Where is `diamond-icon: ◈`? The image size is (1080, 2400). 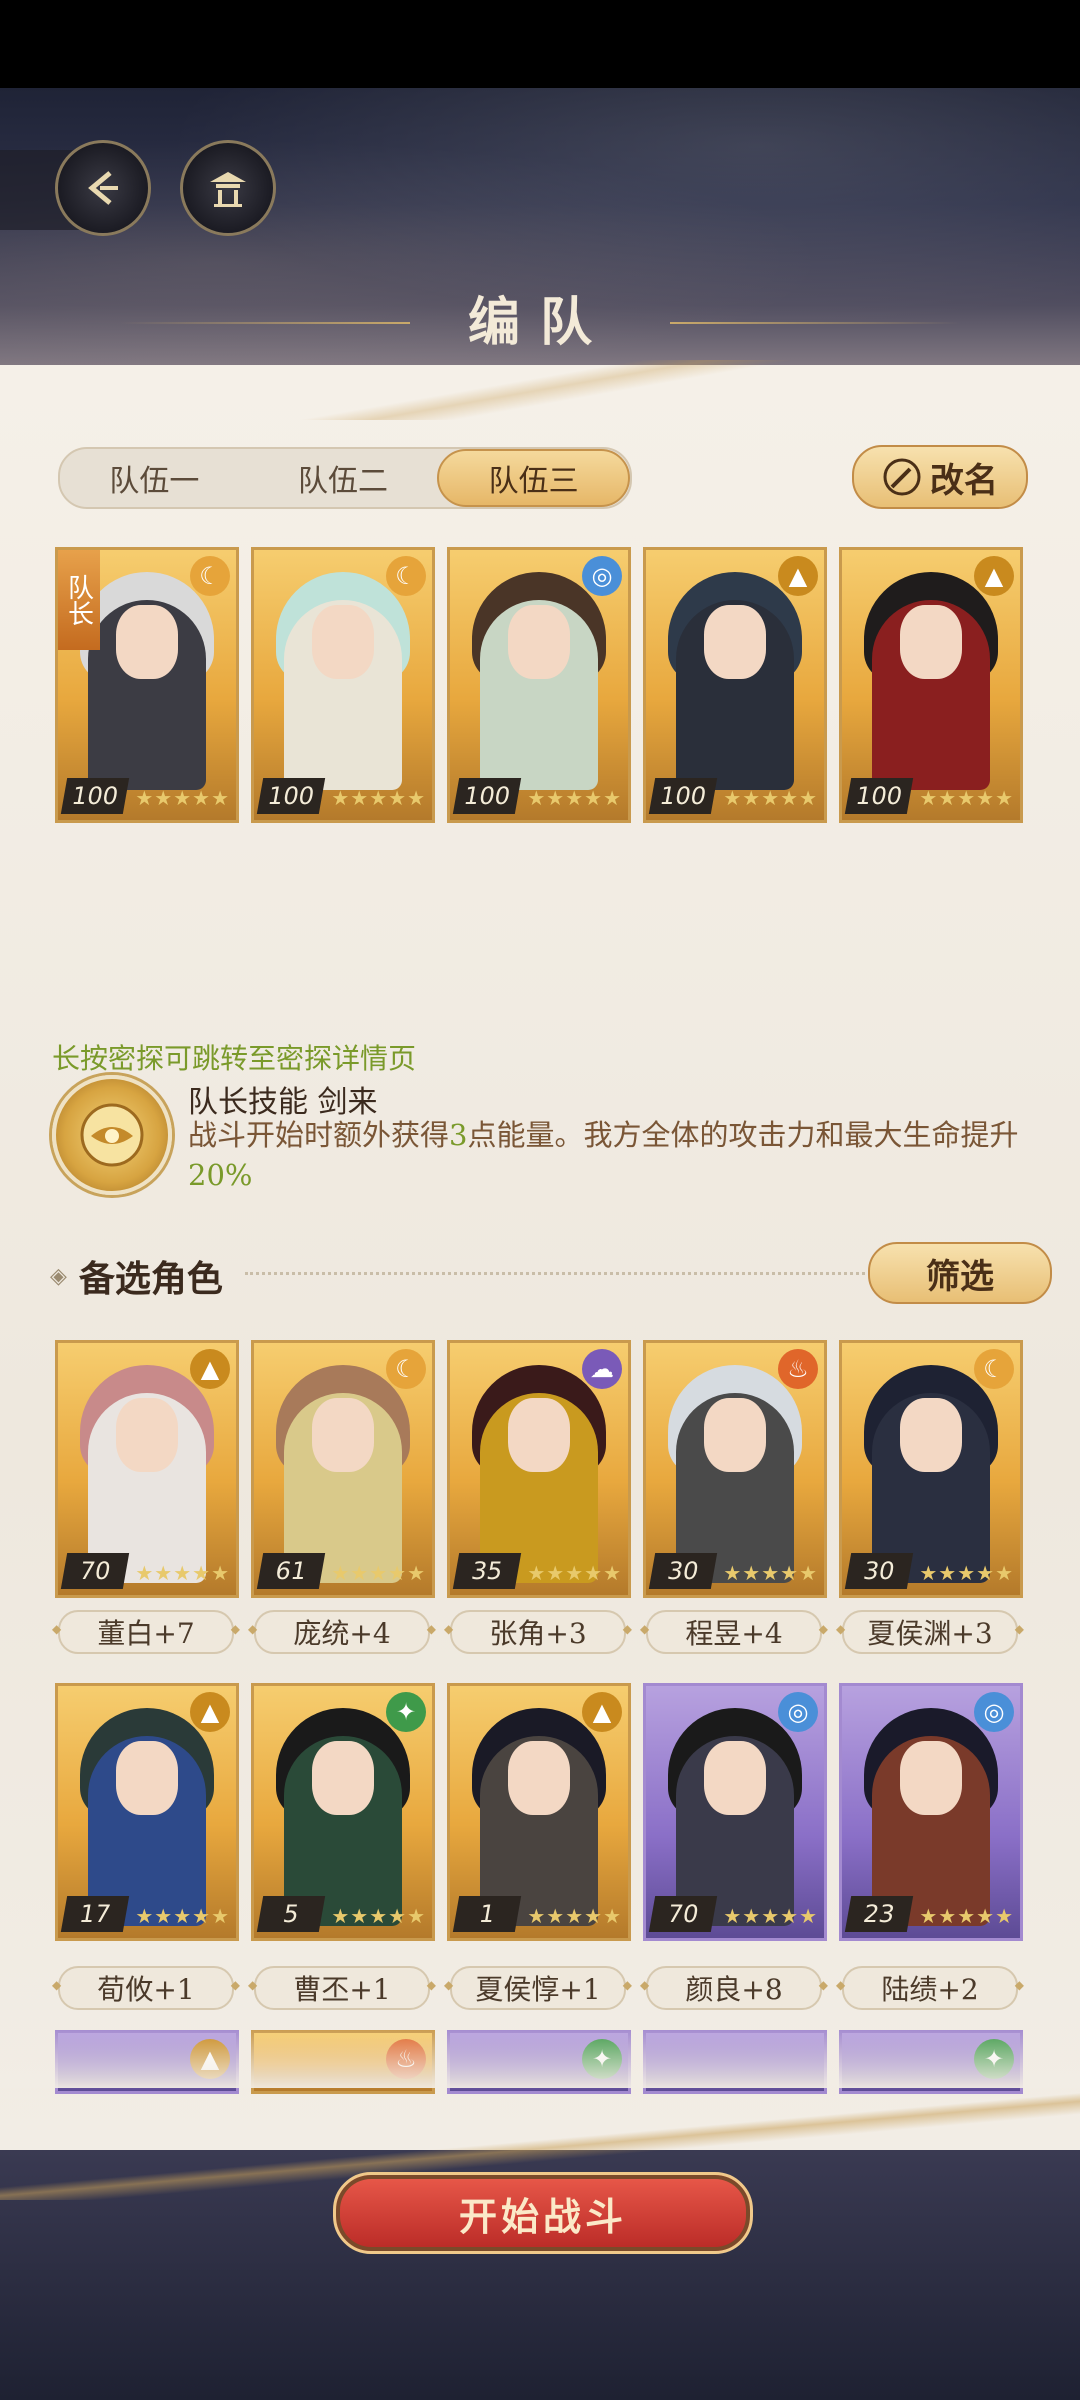
diamond-icon: ◈ is located at coordinates (58, 1276).